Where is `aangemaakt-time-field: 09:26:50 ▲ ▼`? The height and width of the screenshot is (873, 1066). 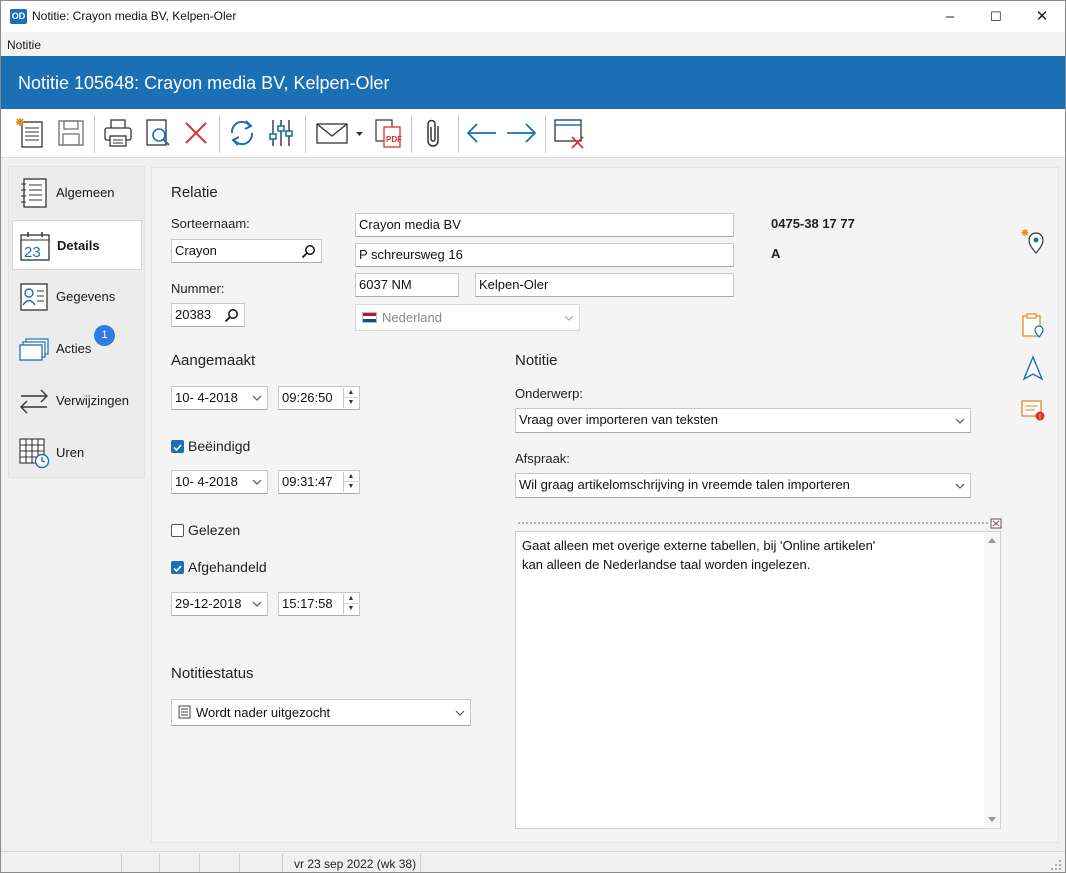
aangemaakt-time-field: 09:26:50 ▲ ▼ is located at coordinates (319, 398).